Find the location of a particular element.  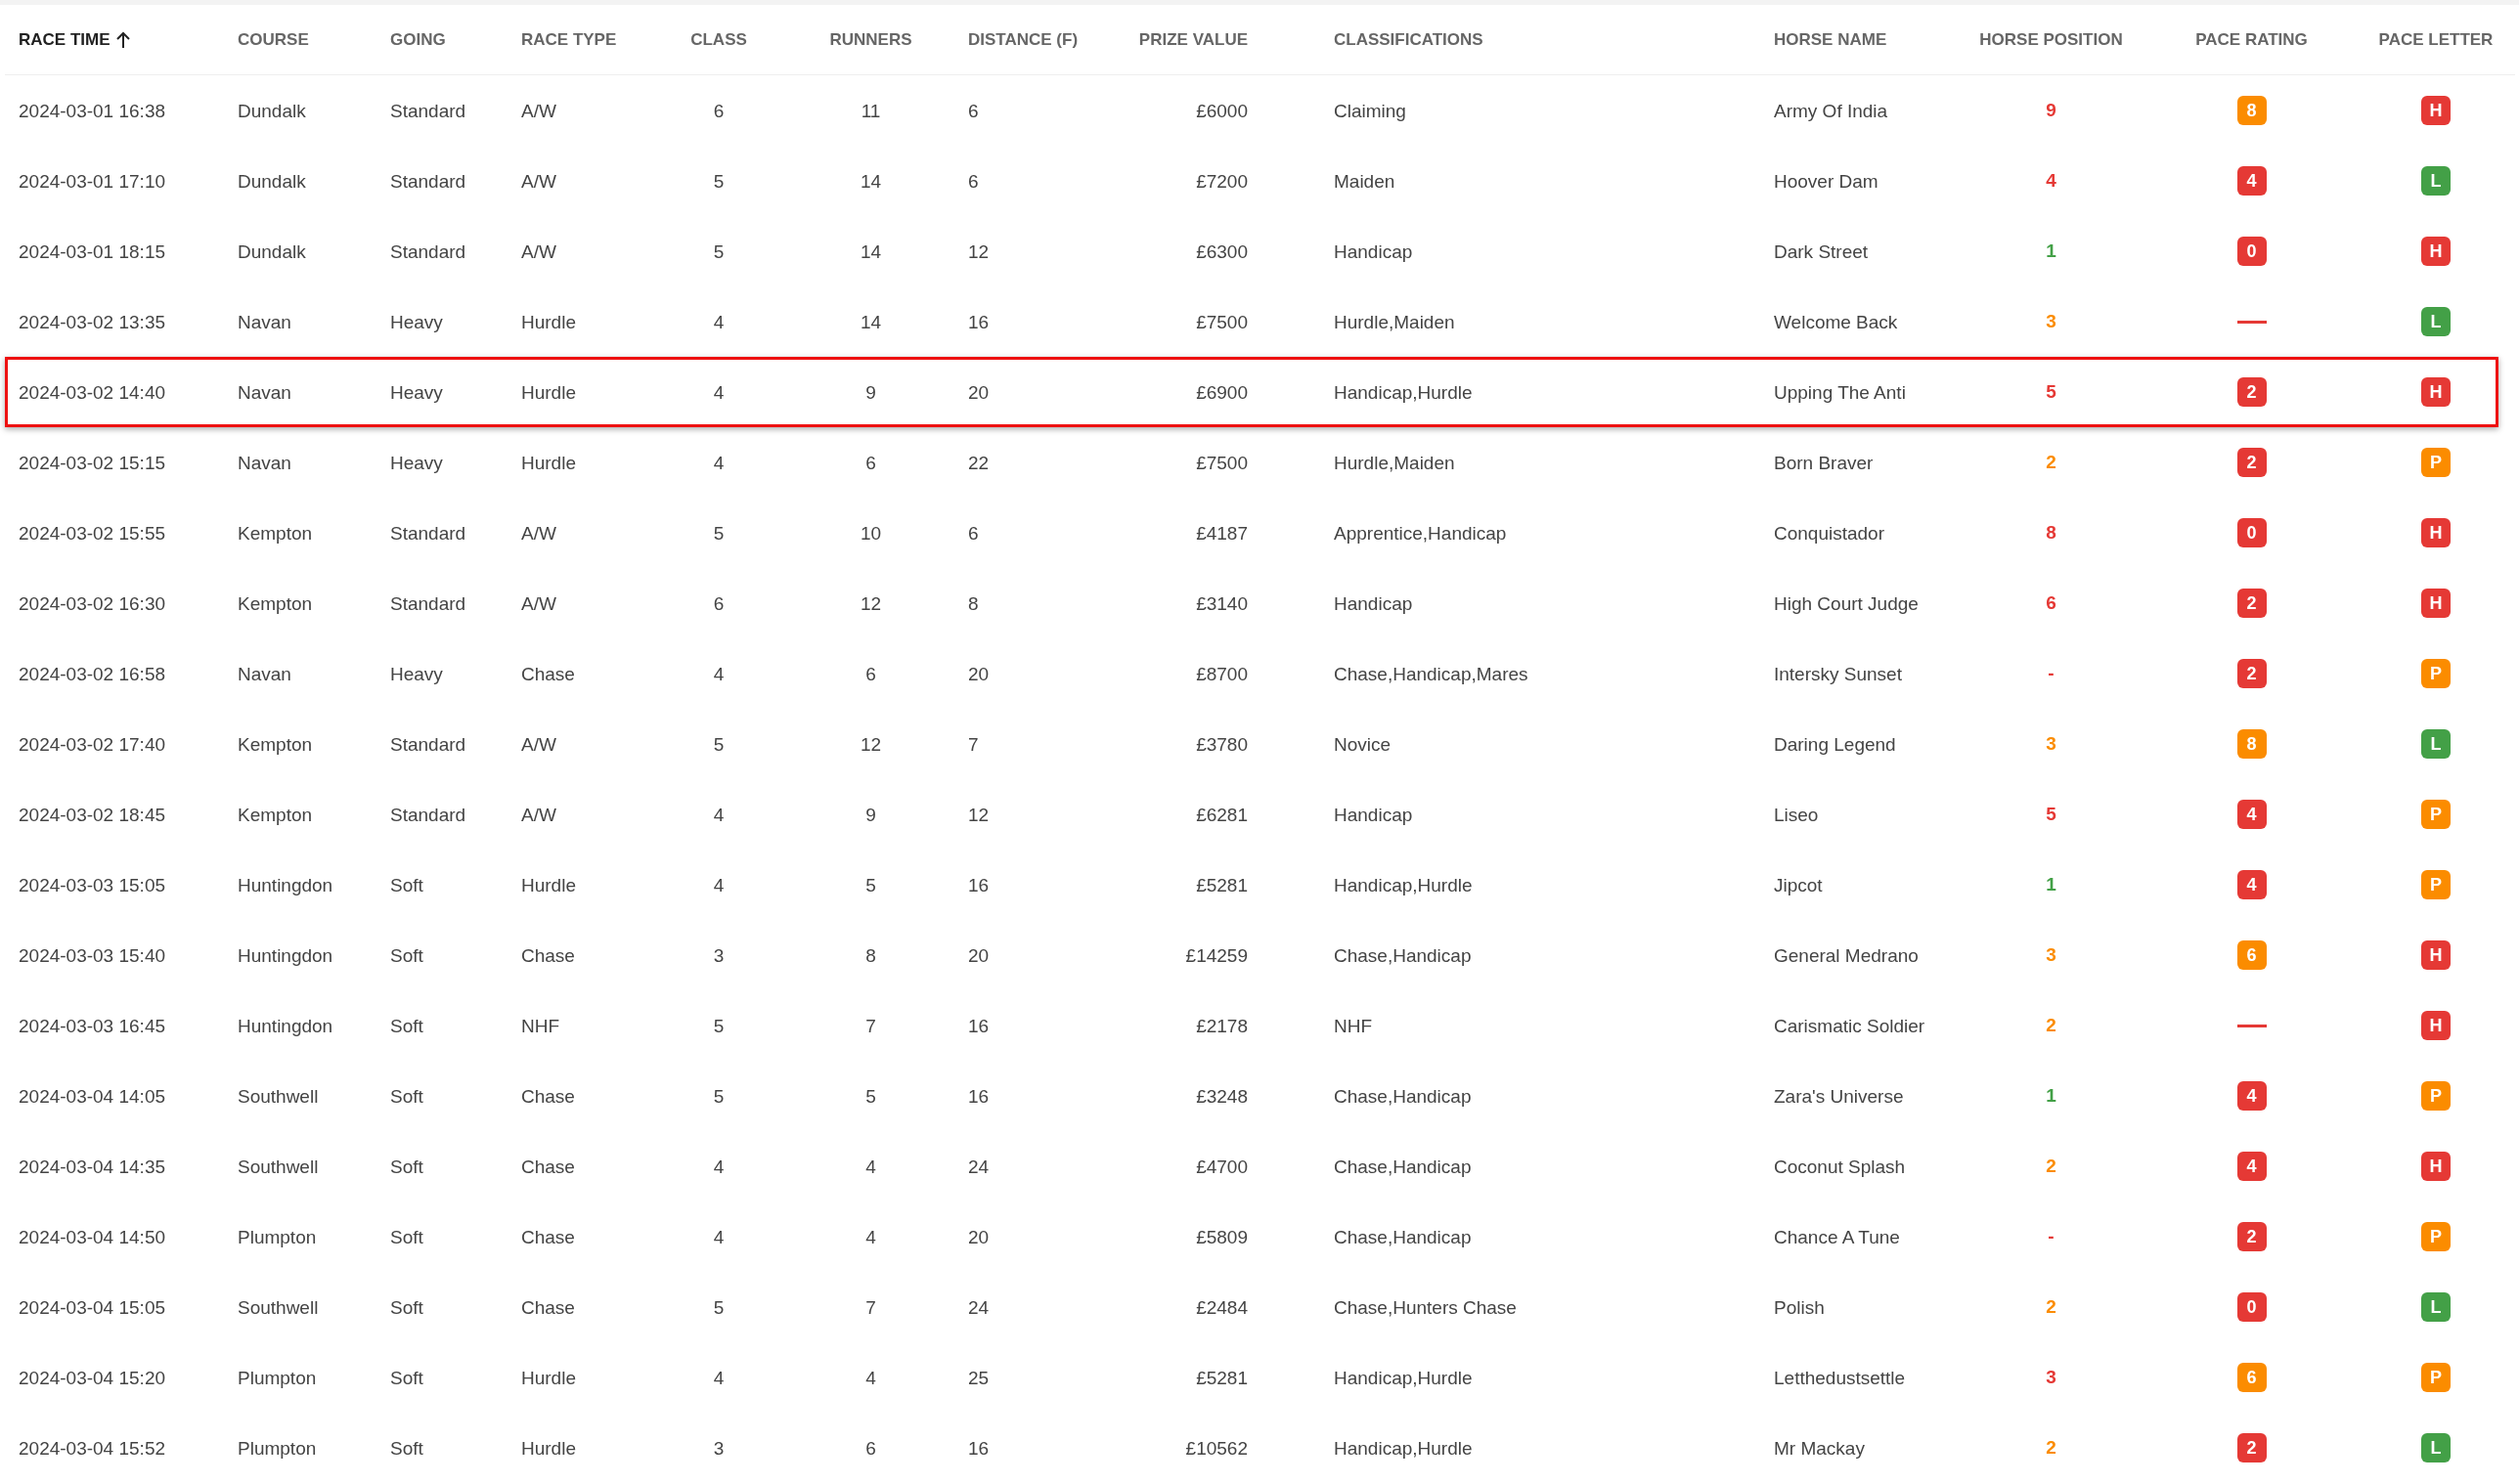

column-header: PRIZE VALUE is located at coordinates (1193, 39).